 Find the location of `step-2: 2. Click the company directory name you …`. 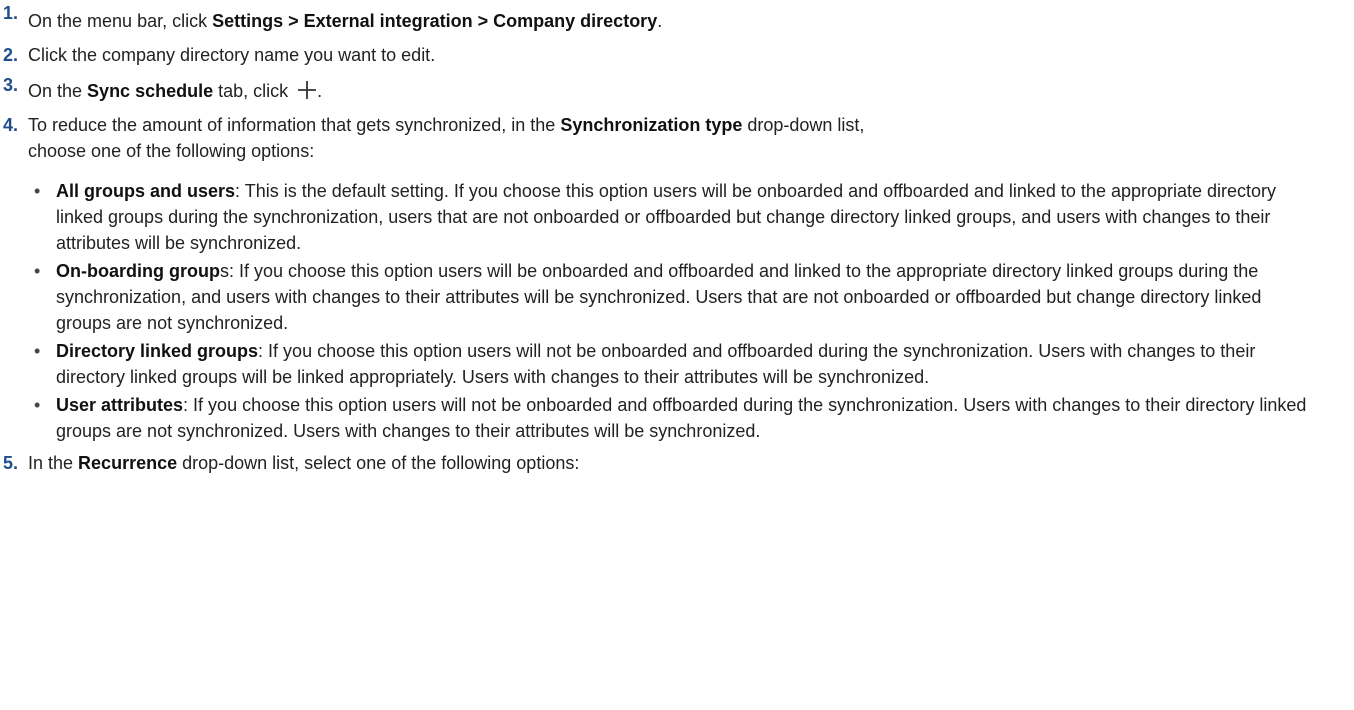

step-2: 2. Click the company directory name you … is located at coordinates (677, 55).